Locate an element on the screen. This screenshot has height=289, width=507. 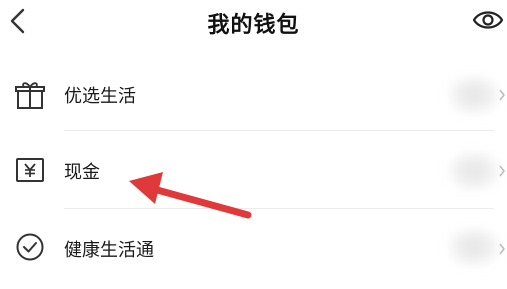
check-circle-icon is located at coordinates (30, 247).